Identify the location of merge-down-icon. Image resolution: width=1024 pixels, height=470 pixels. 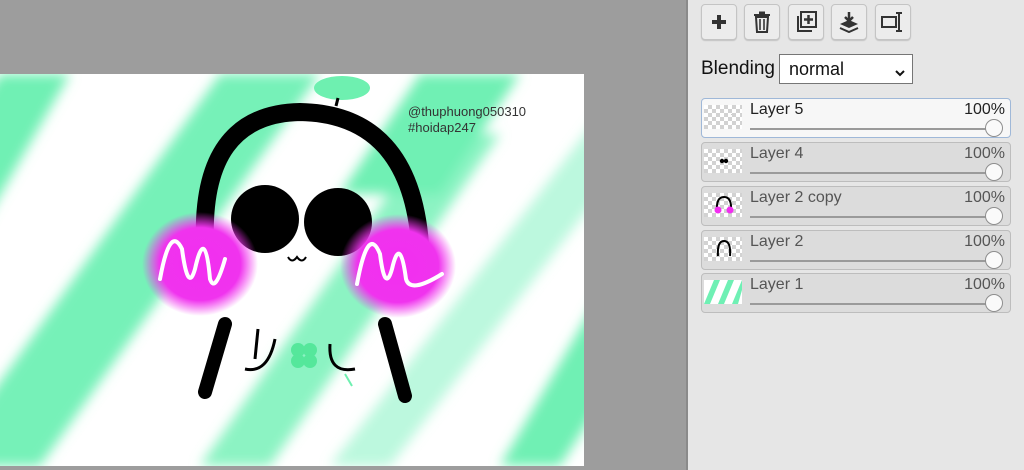
(849, 22).